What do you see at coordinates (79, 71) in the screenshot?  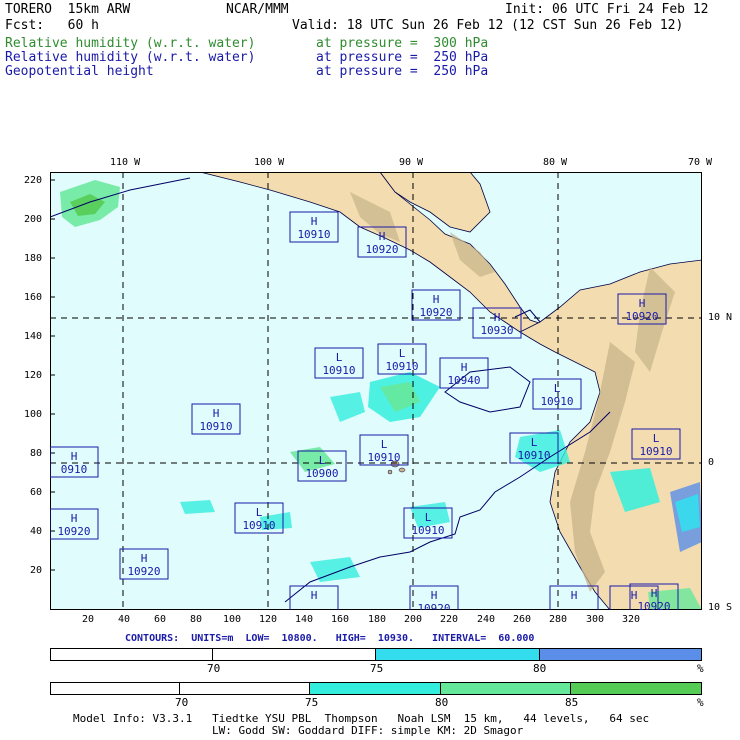 I see `field-3-name: Geopotential height` at bounding box center [79, 71].